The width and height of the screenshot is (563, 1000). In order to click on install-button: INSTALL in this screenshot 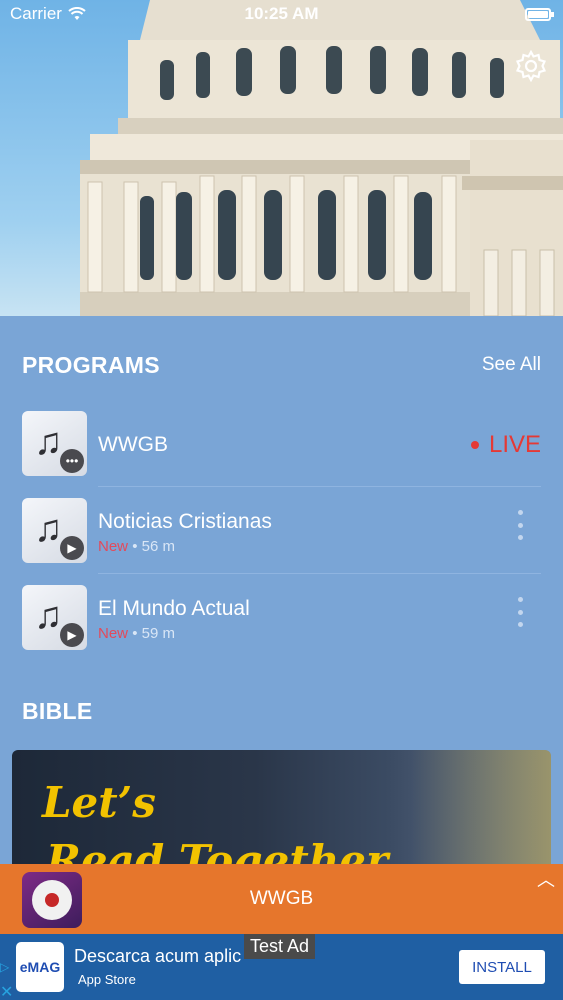, I will do `click(502, 967)`.